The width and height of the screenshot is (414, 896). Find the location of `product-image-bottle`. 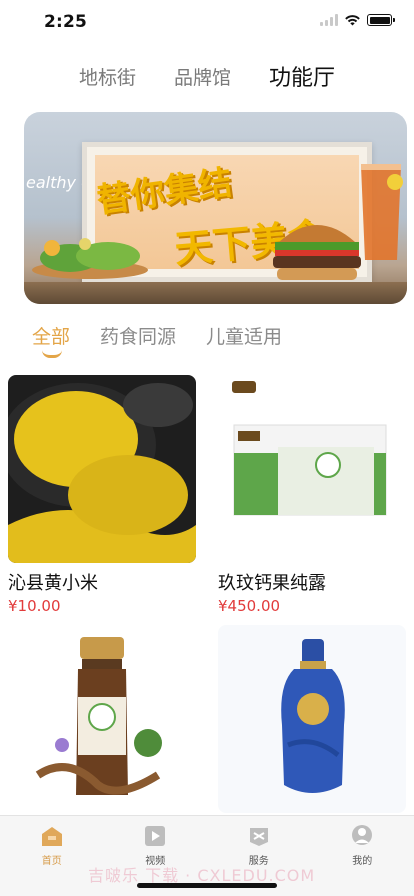

product-image-bottle is located at coordinates (102, 719).